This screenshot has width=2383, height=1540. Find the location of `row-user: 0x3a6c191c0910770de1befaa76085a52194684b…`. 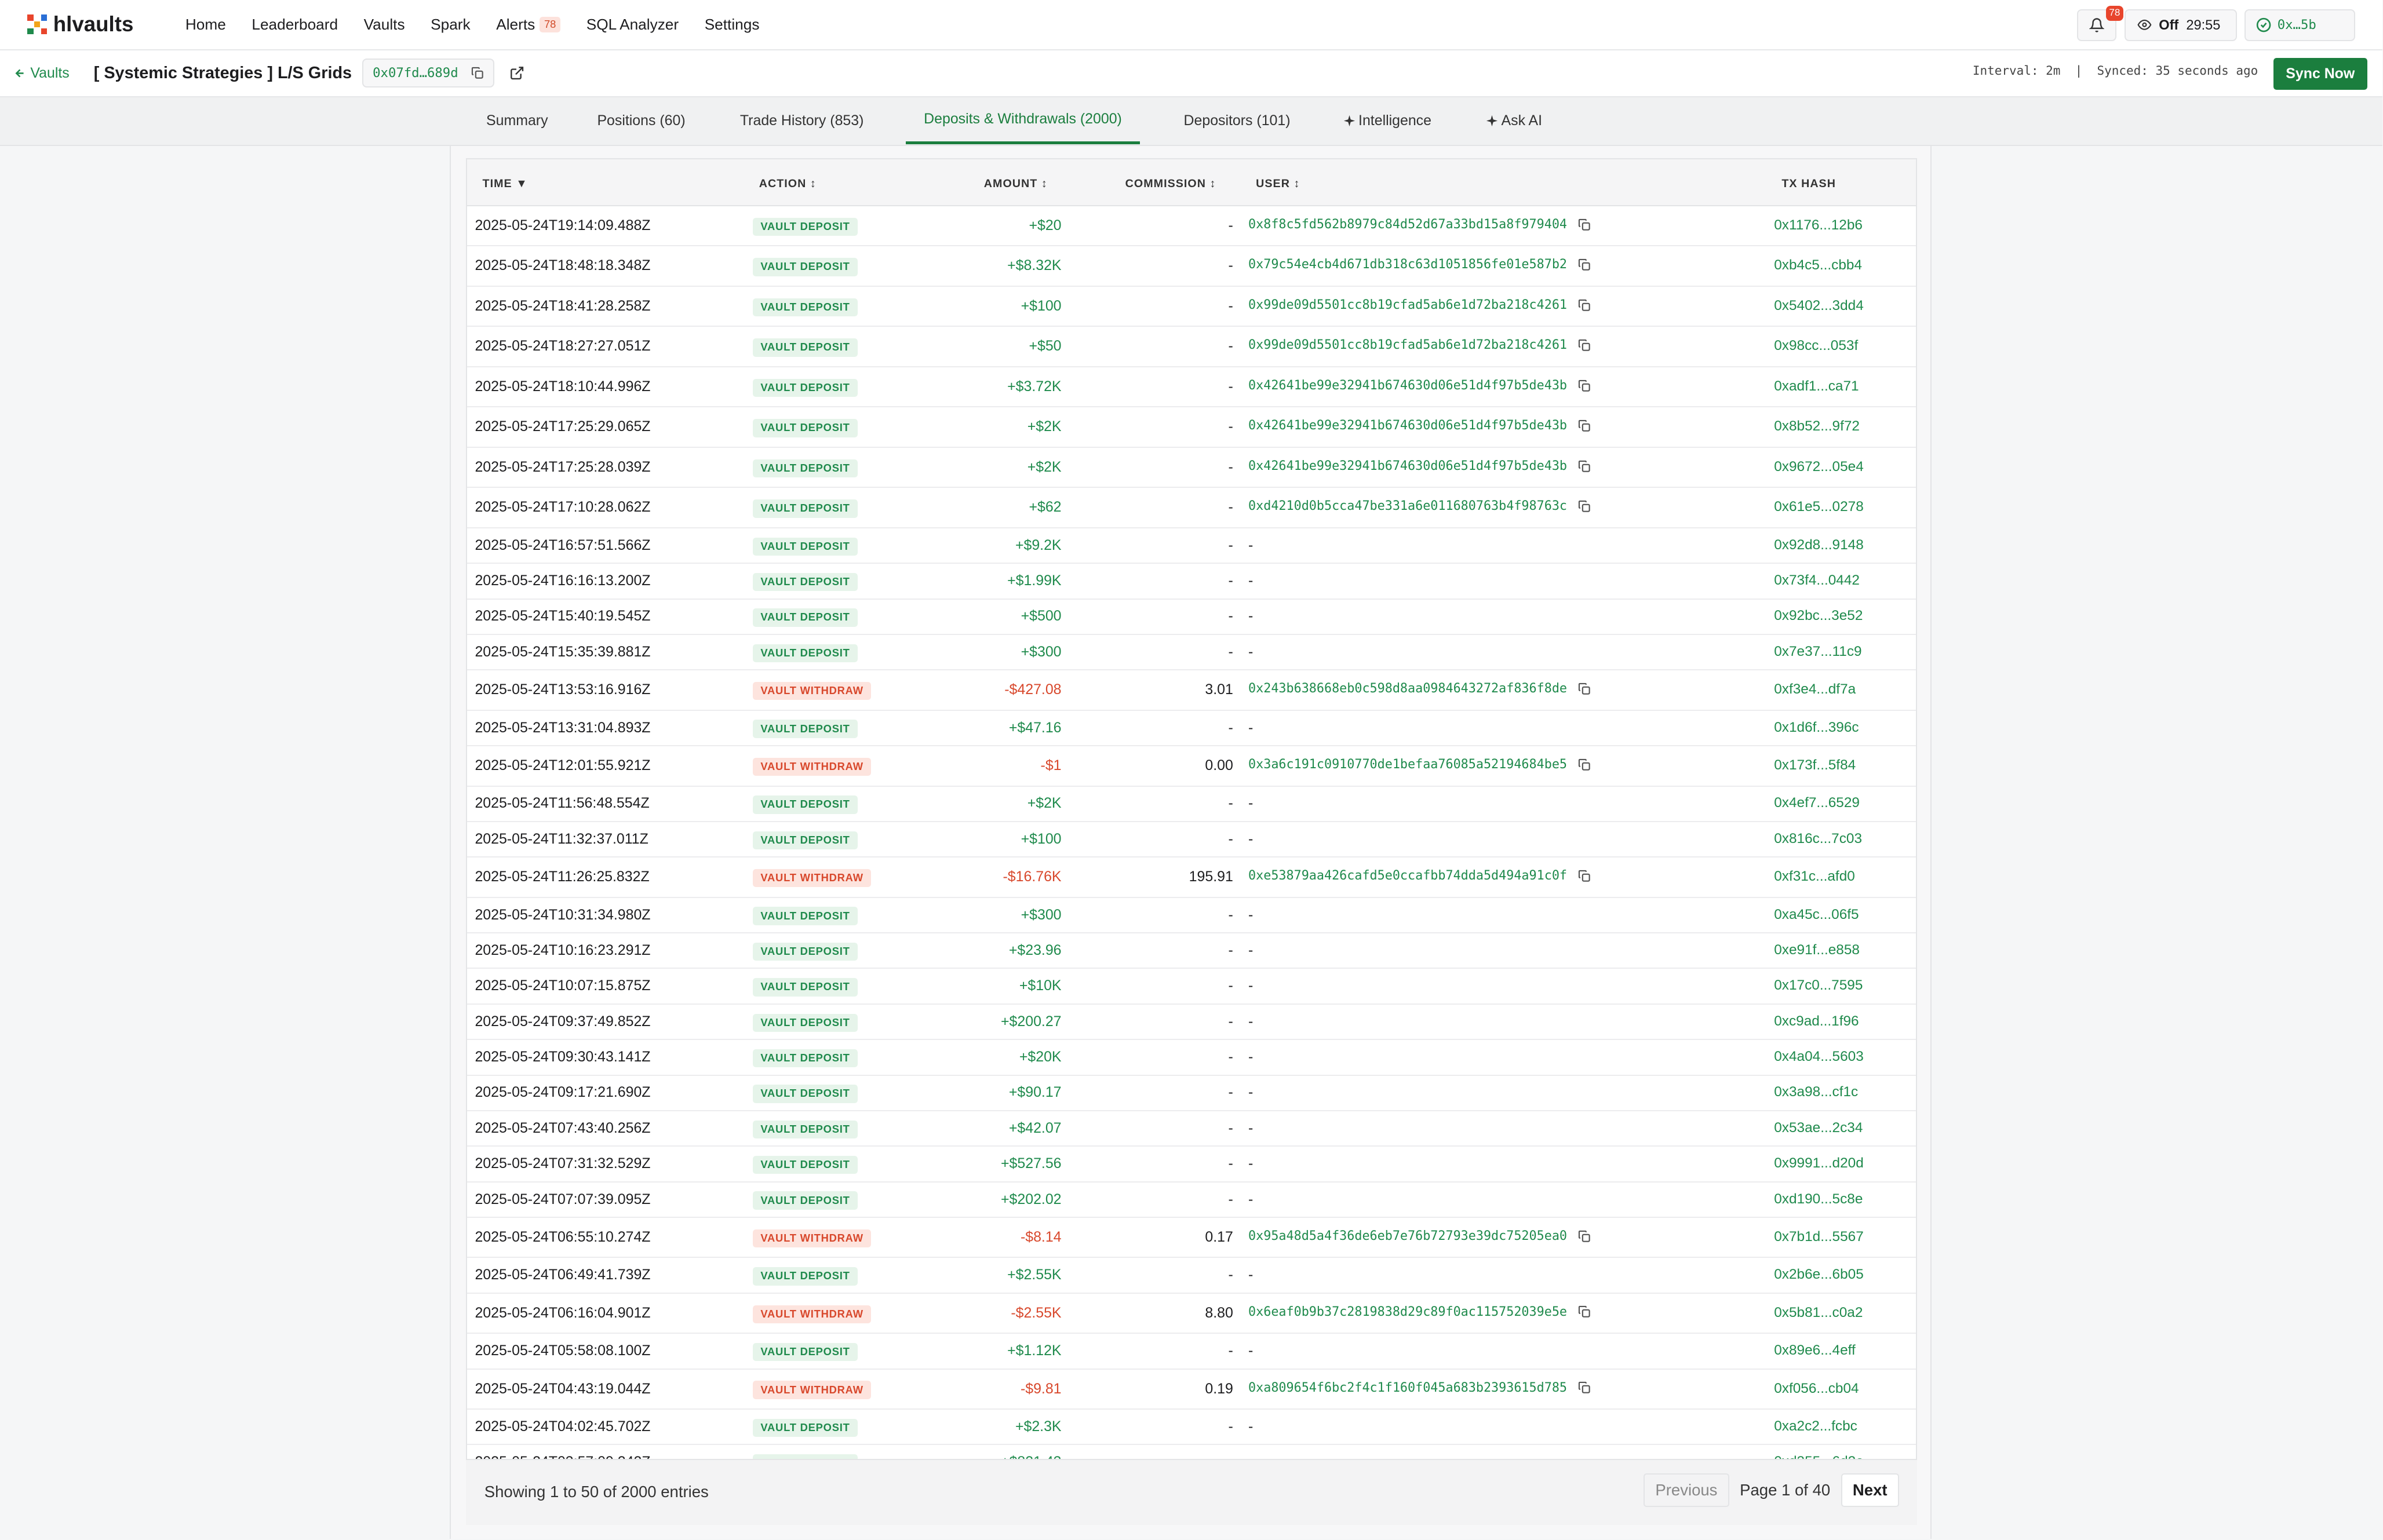

row-user: 0x3a6c191c0910770de1befaa76085a52194684b… is located at coordinates (1420, 764).